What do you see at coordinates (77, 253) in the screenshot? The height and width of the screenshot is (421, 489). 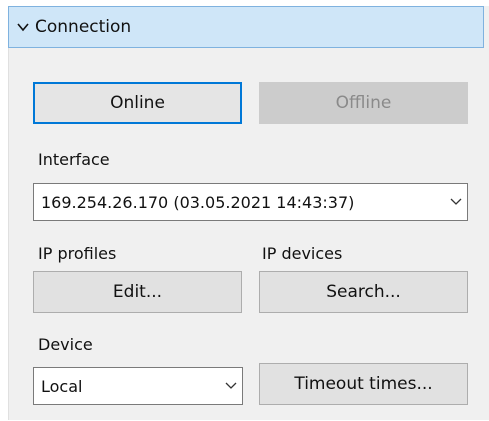 I see `ip-profiles-label: IP profiles` at bounding box center [77, 253].